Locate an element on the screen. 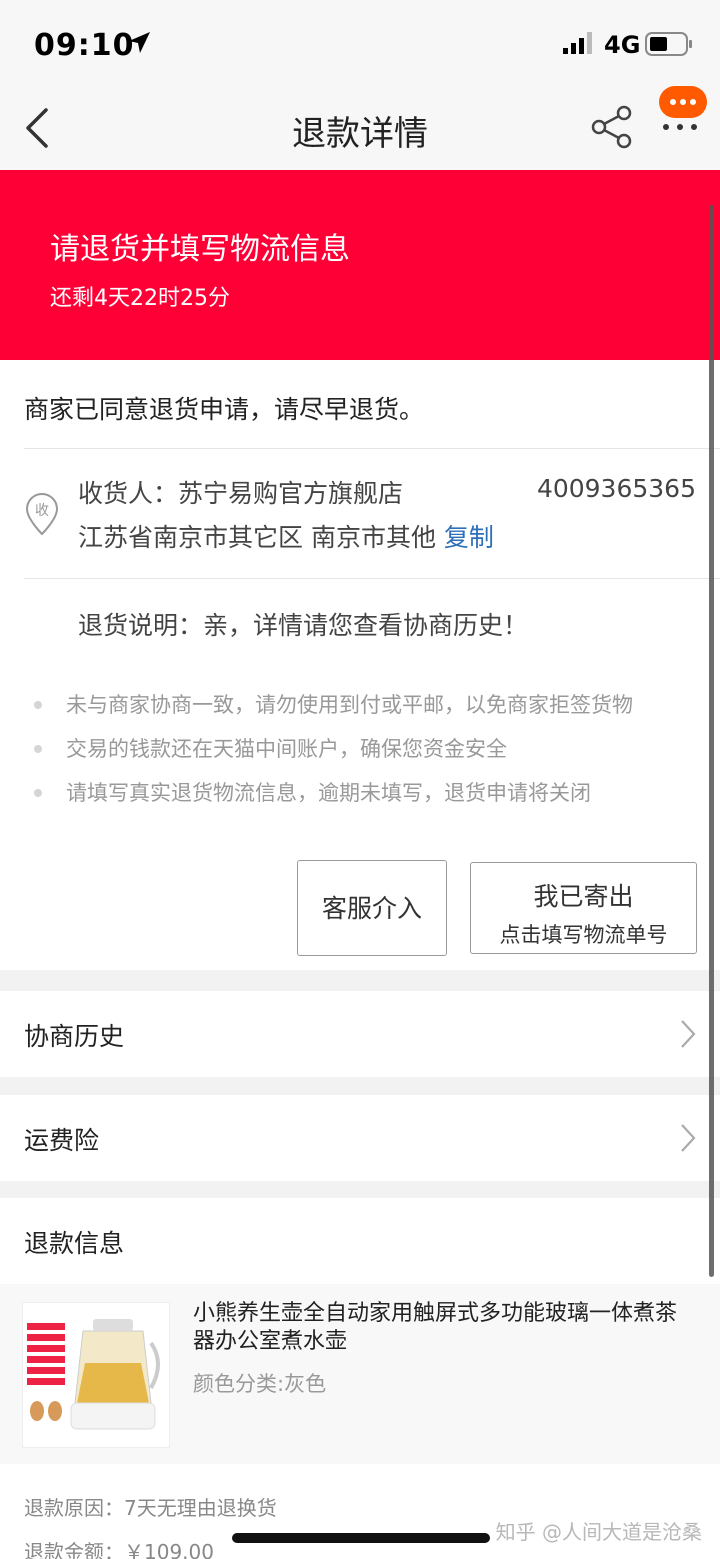 The height and width of the screenshot is (1559, 720). pin-label: 收 is located at coordinates (42, 511).